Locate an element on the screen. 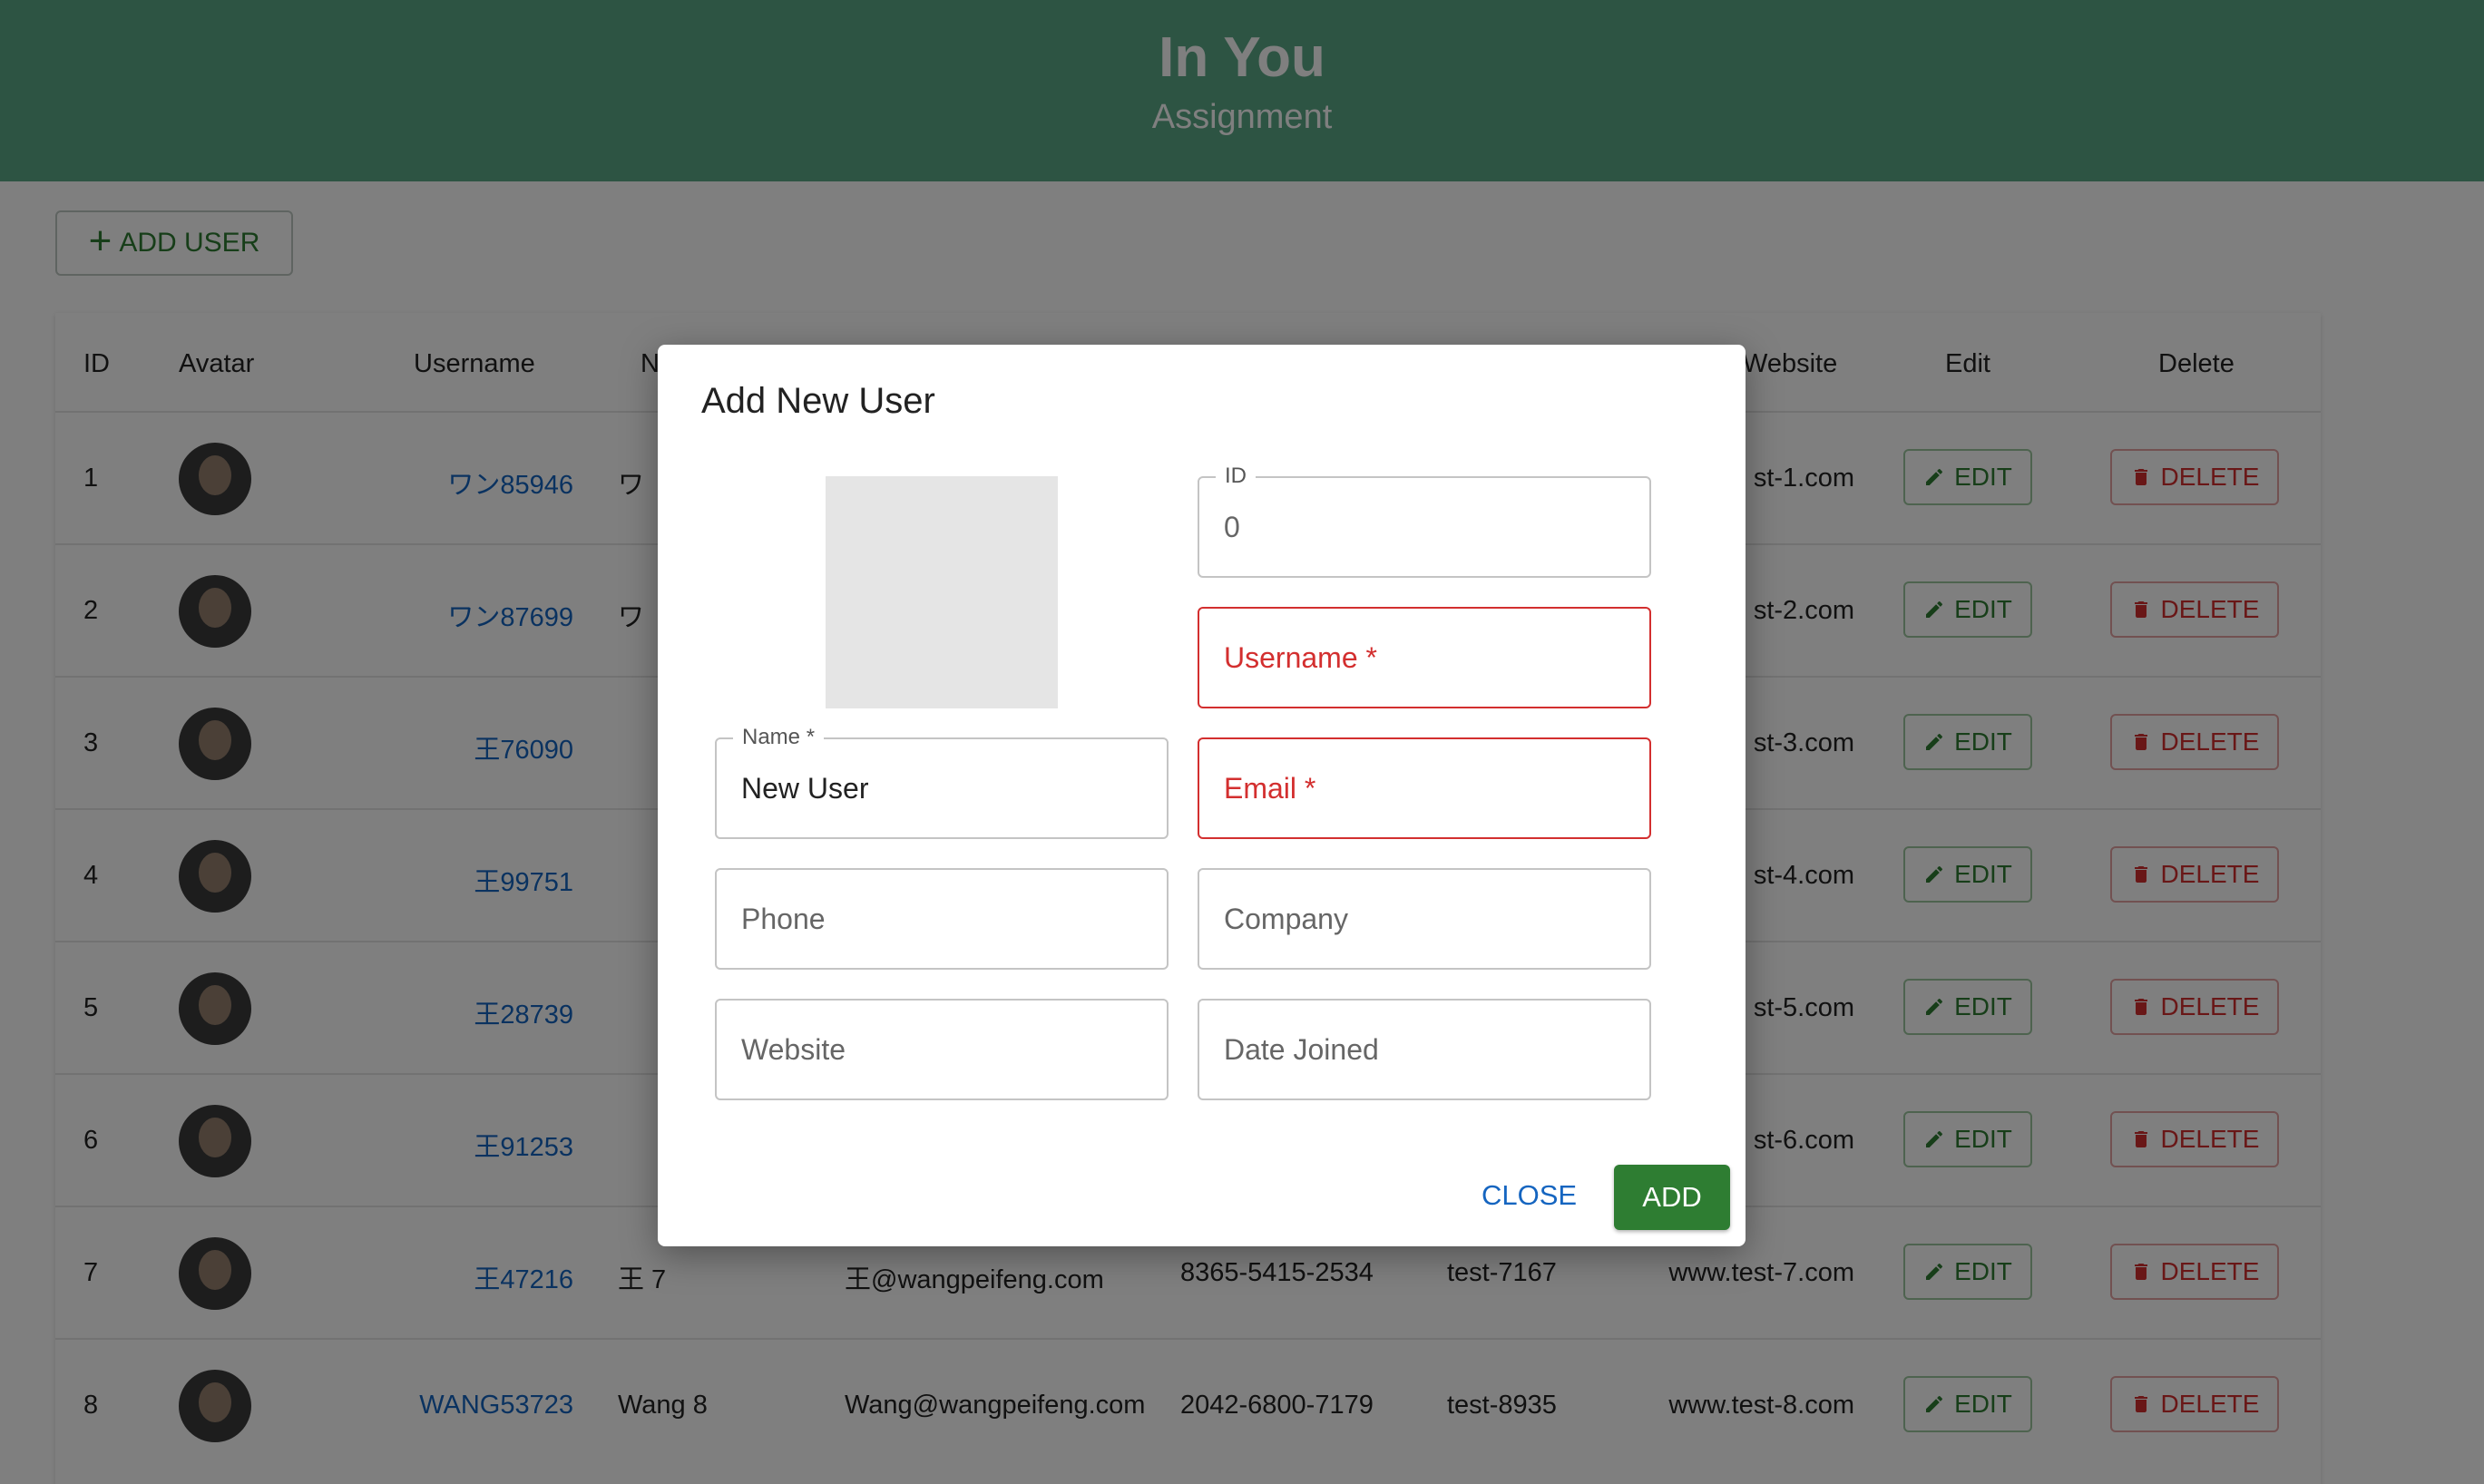 Image resolution: width=2484 pixels, height=1484 pixels. username-field: Username * is located at coordinates (1425, 657).